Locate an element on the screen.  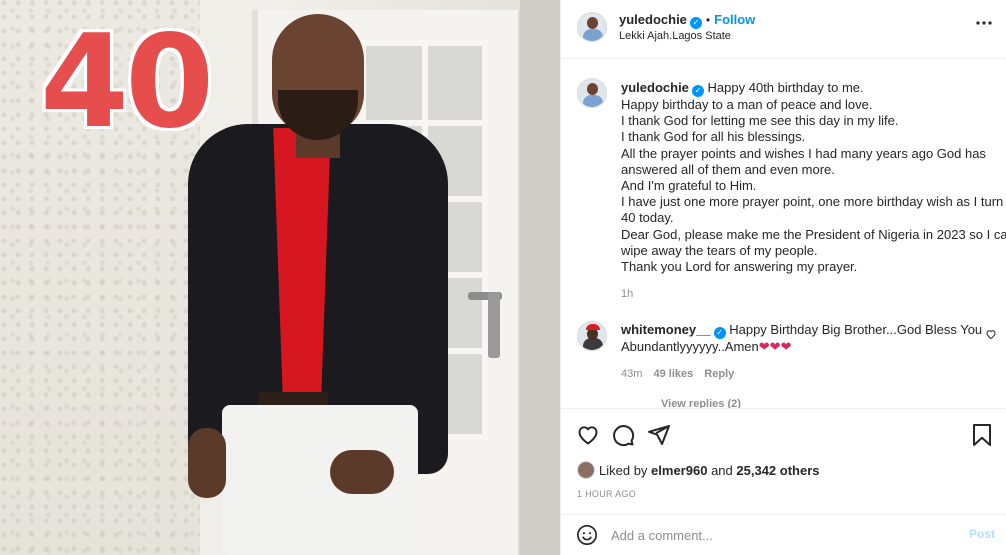
caption-line: I thank God for all his blessings. is located at coordinates (713, 137).